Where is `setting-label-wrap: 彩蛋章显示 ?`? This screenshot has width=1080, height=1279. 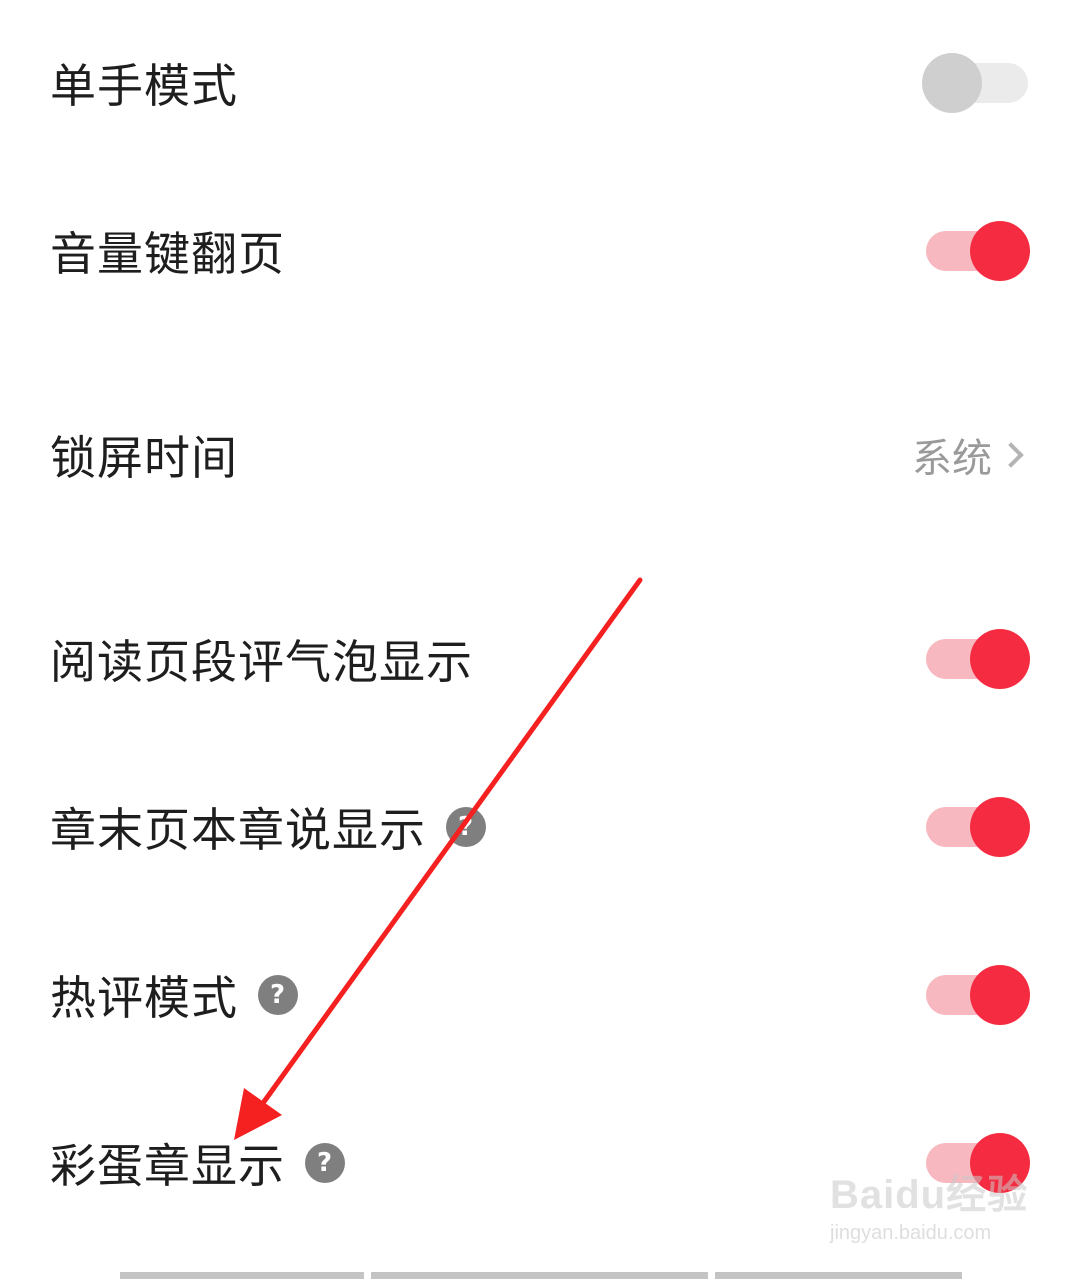 setting-label-wrap: 彩蛋章显示 ? is located at coordinates (197, 1163).